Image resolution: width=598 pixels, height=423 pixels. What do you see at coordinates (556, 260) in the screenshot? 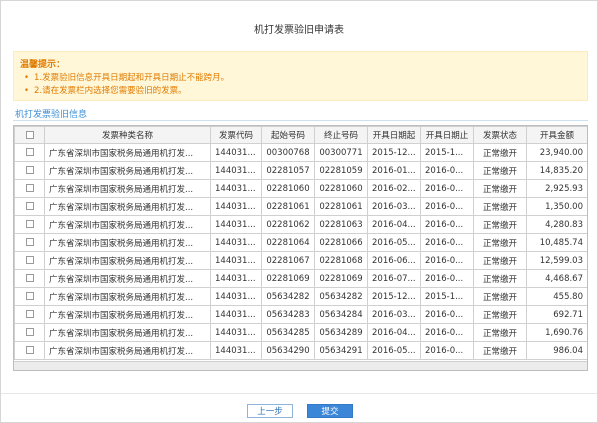
I see `cell-amount: 12,599.03` at bounding box center [556, 260].